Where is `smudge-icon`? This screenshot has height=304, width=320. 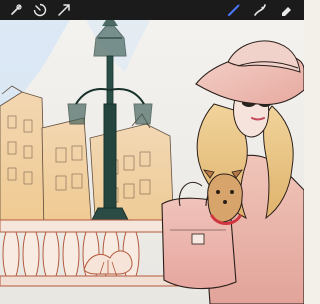
smudge-icon is located at coordinates (260, 10).